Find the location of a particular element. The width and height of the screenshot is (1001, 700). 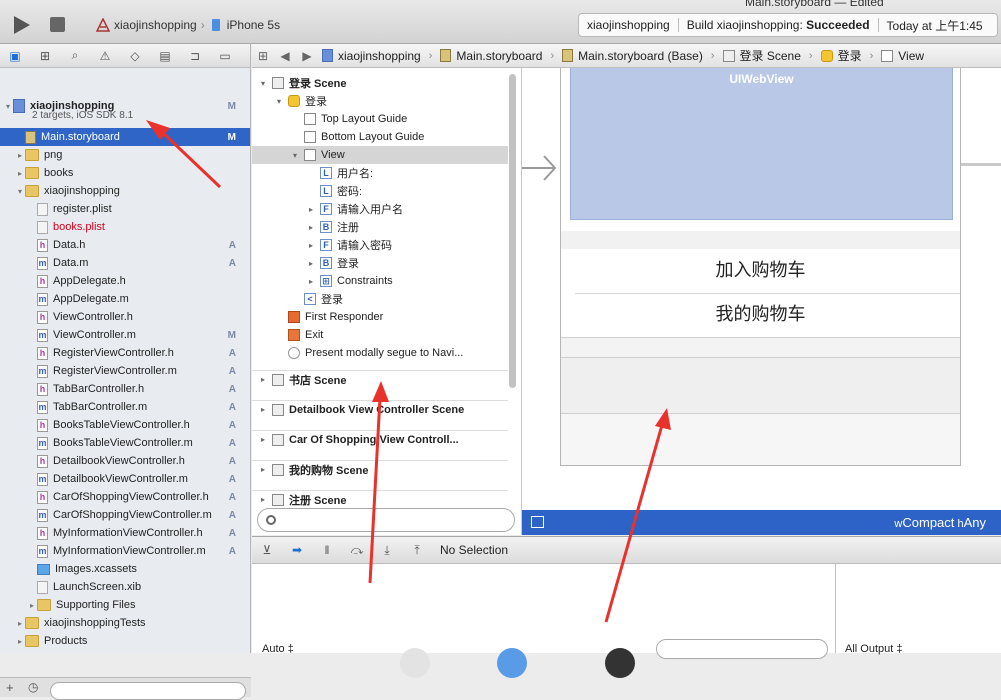

file-tree-row: Images.xcassets is located at coordinates (125, 569).